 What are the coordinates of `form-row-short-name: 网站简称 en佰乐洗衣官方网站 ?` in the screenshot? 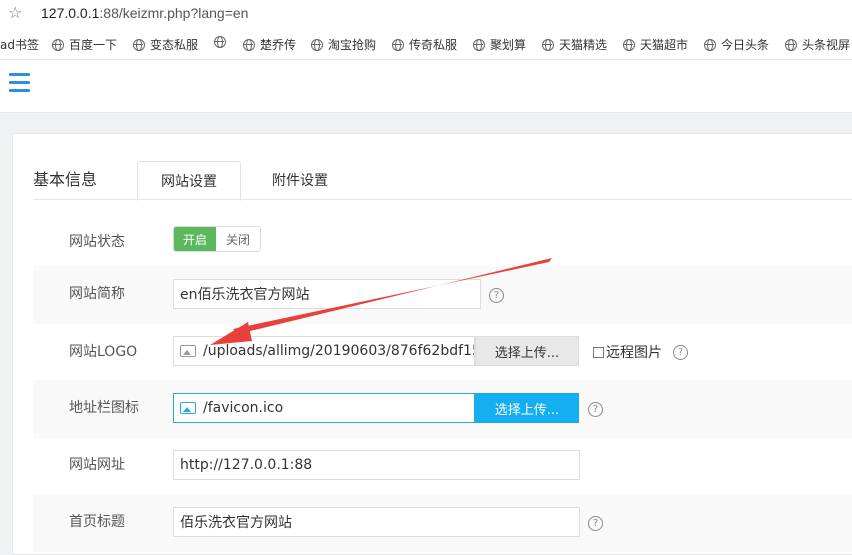 It's located at (442, 295).